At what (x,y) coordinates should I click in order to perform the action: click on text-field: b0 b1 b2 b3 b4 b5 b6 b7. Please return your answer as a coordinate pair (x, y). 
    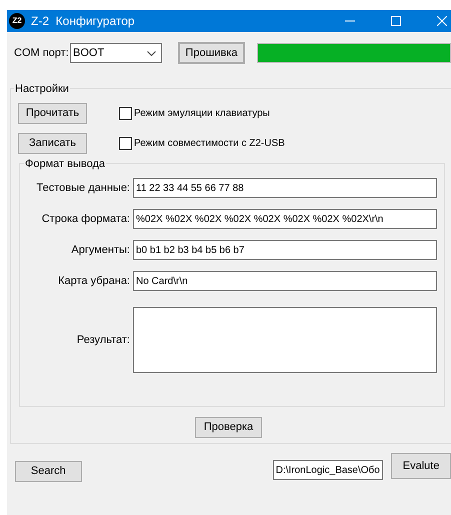
    Looking at the image, I should click on (285, 250).